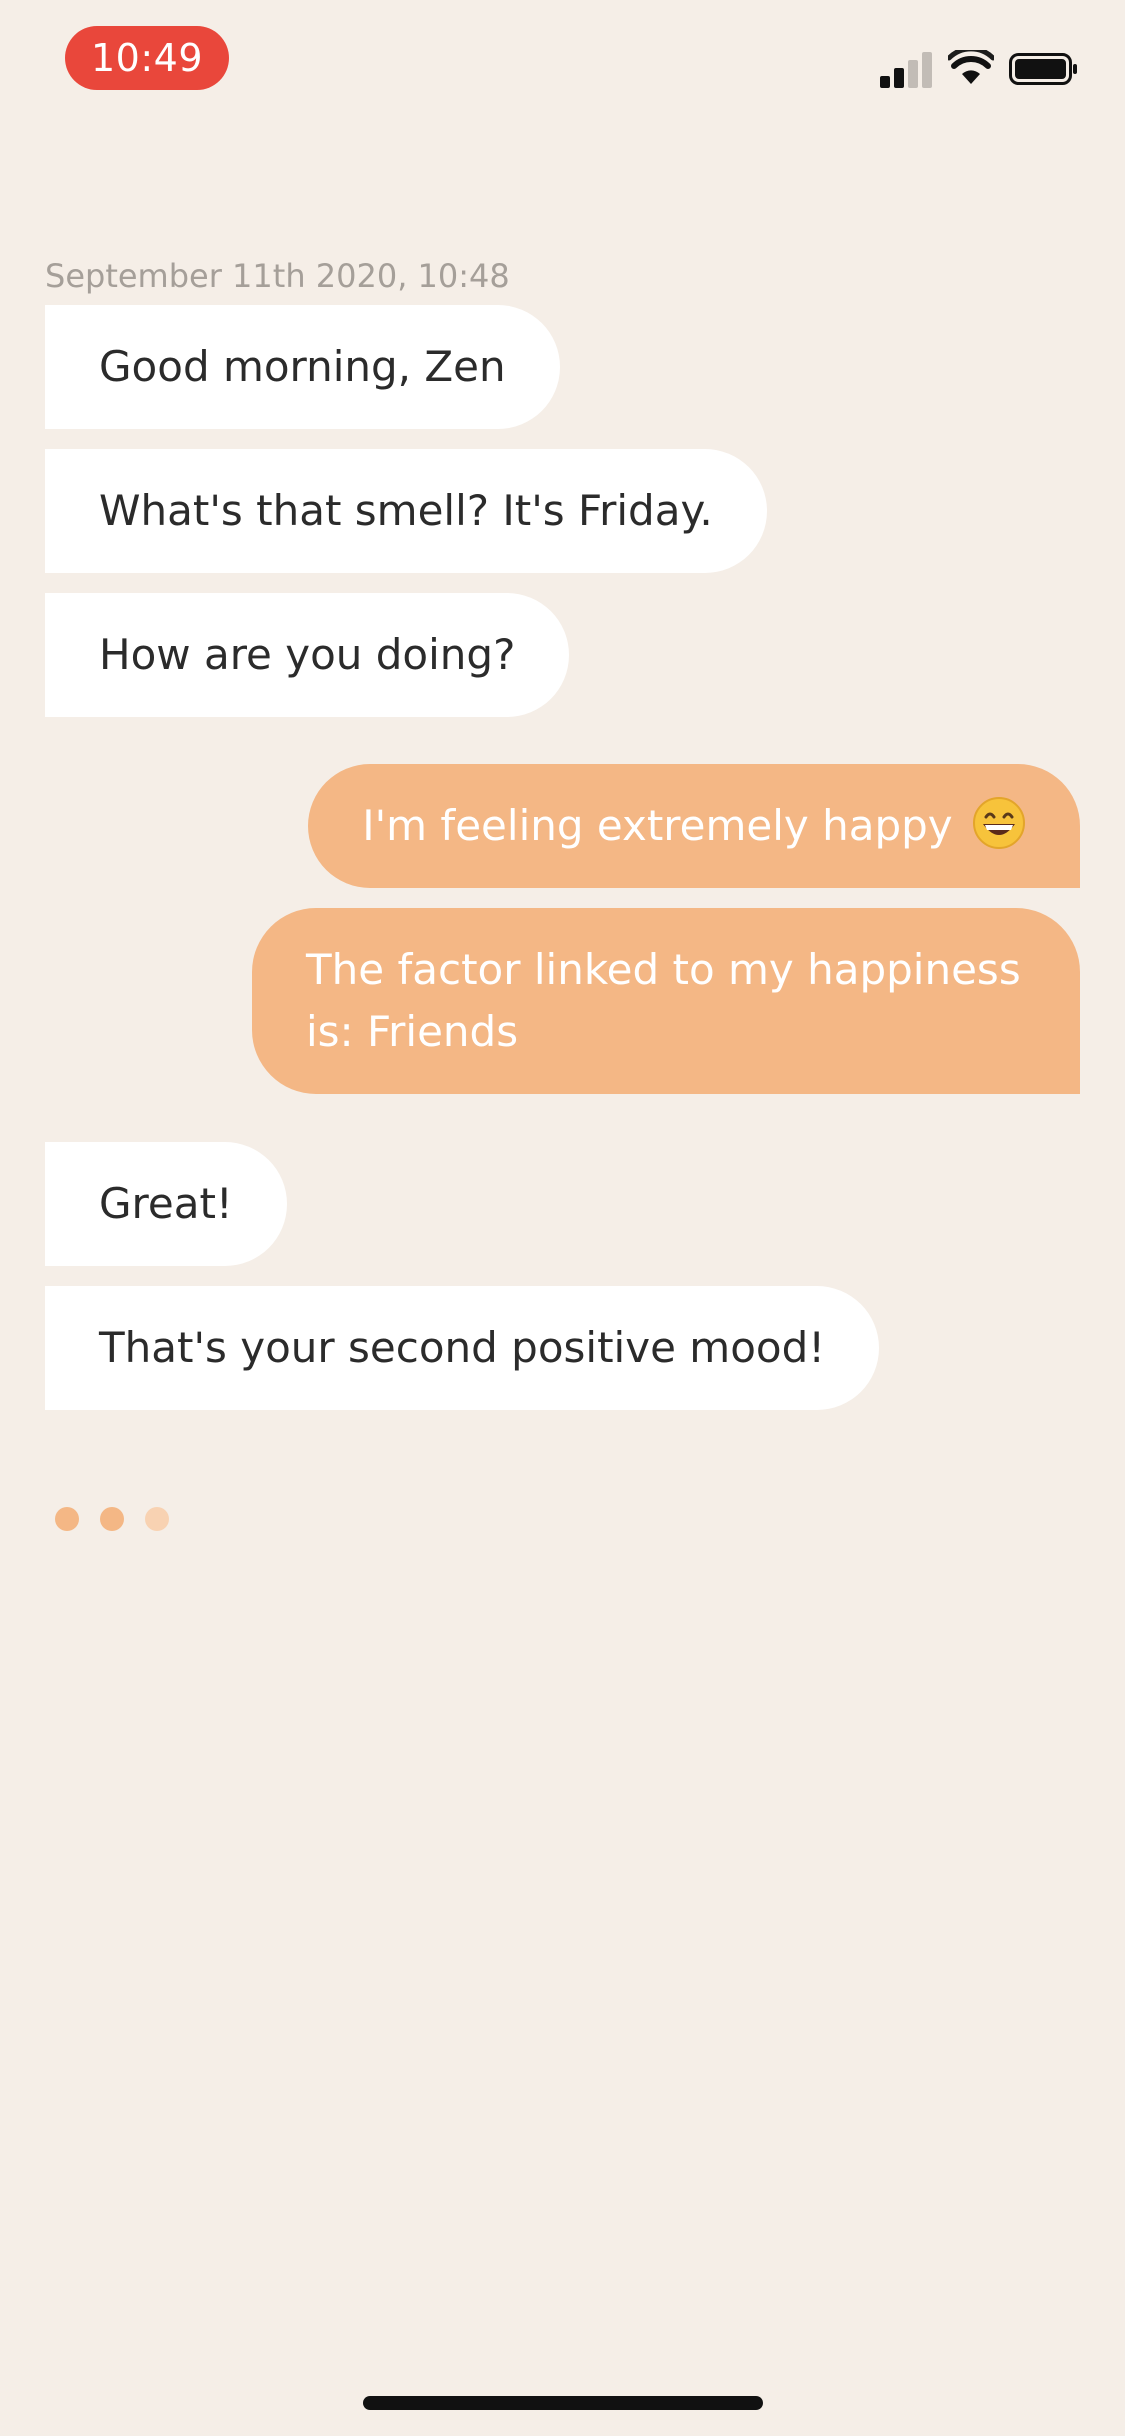 This screenshot has height=2436, width=1125. What do you see at coordinates (147, 58) in the screenshot?
I see `status-time: 10:49` at bounding box center [147, 58].